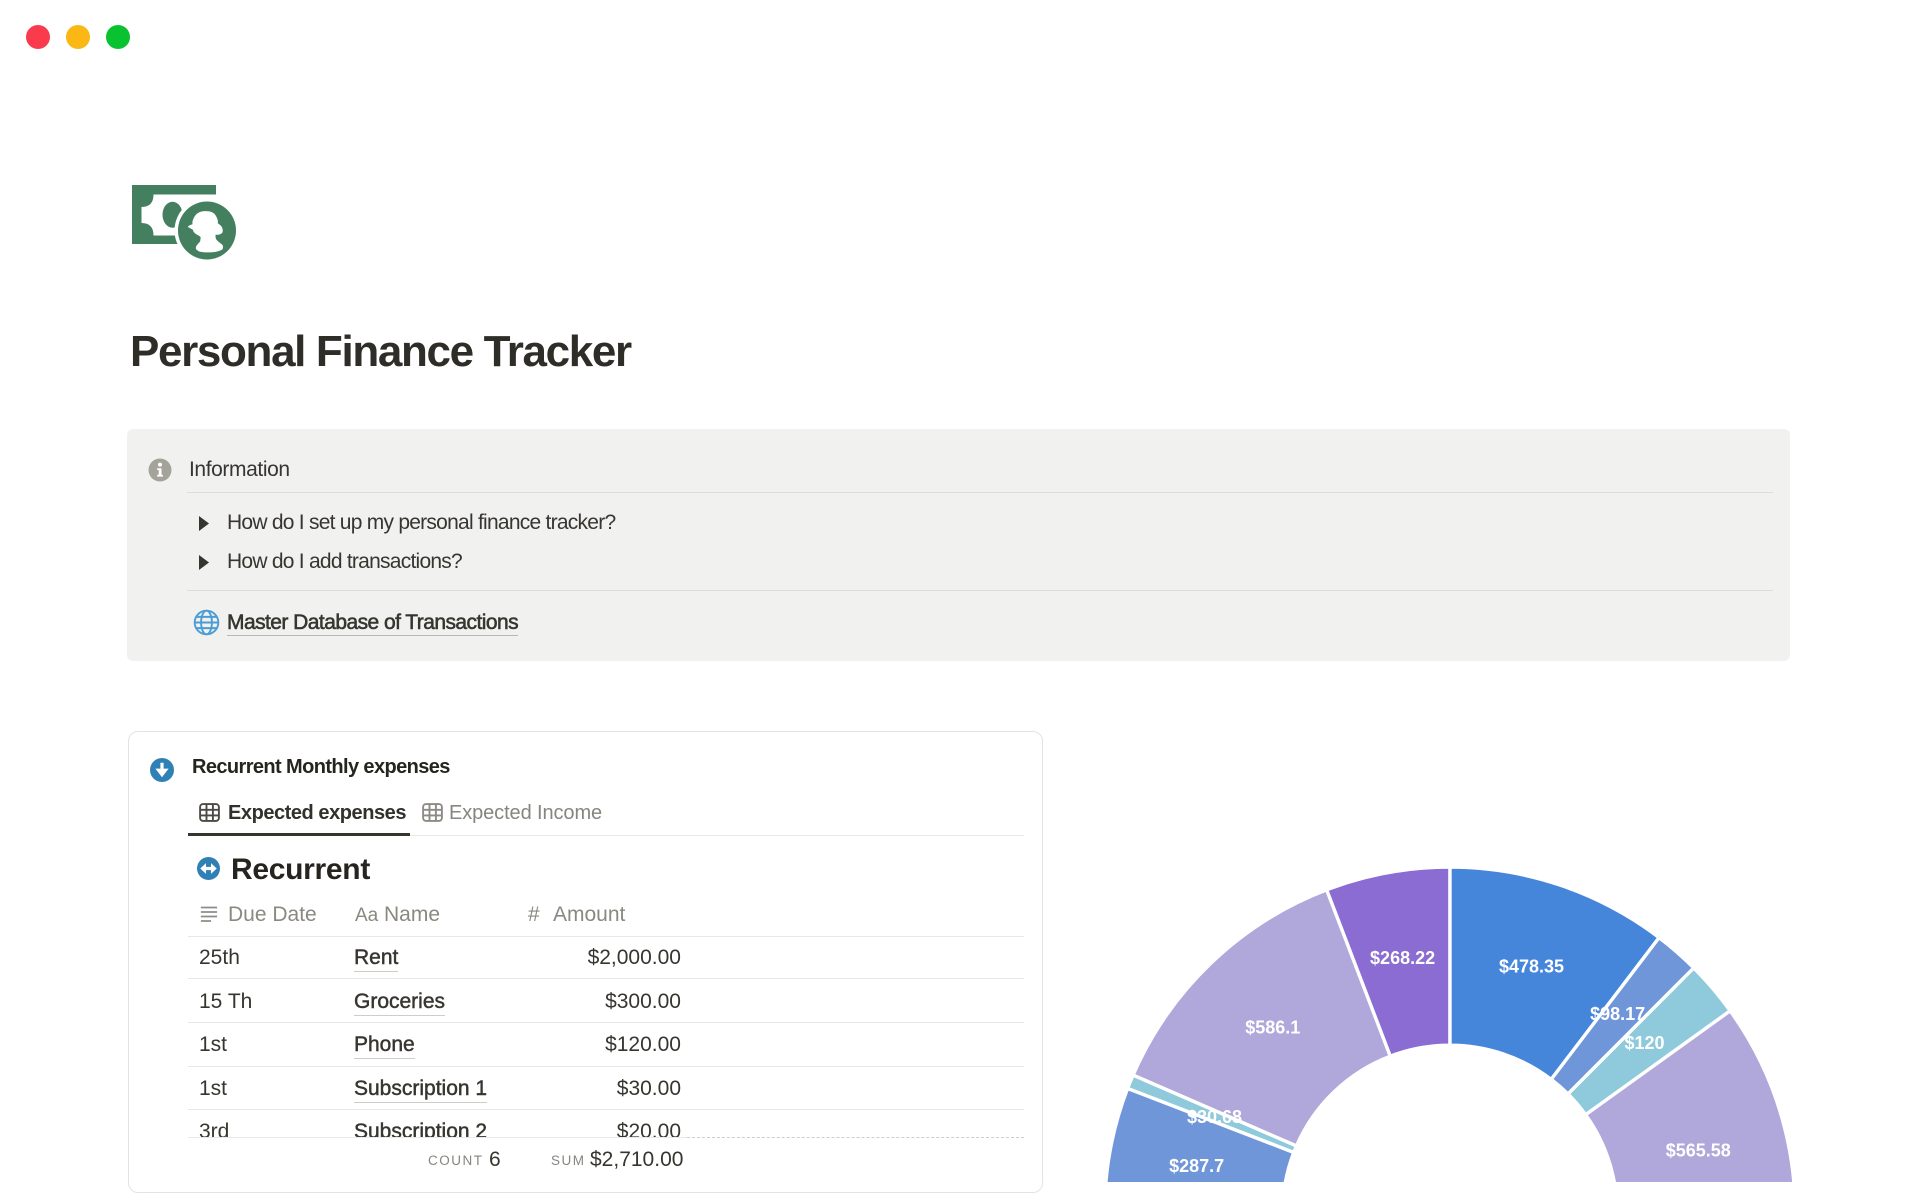 Image resolution: width=1920 pixels, height=1200 pixels. I want to click on svg-text: $586.1, so click(1272, 1027).